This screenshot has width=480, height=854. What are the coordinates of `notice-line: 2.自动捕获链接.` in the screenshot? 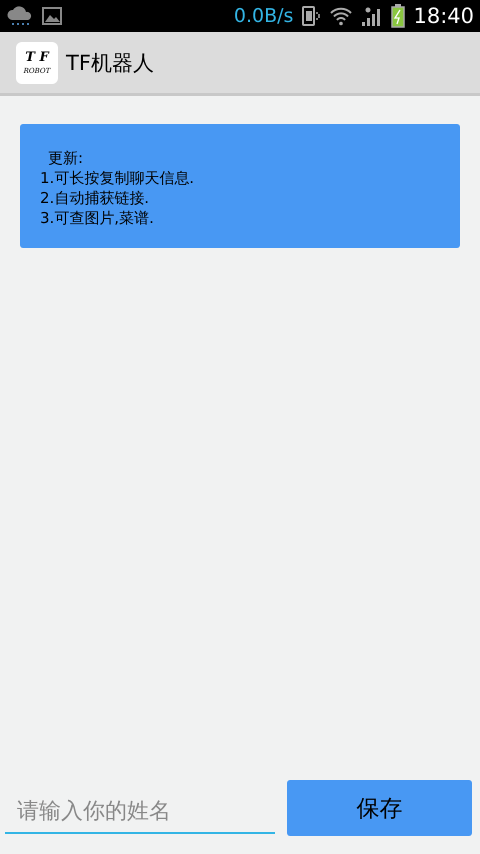 It's located at (95, 198).